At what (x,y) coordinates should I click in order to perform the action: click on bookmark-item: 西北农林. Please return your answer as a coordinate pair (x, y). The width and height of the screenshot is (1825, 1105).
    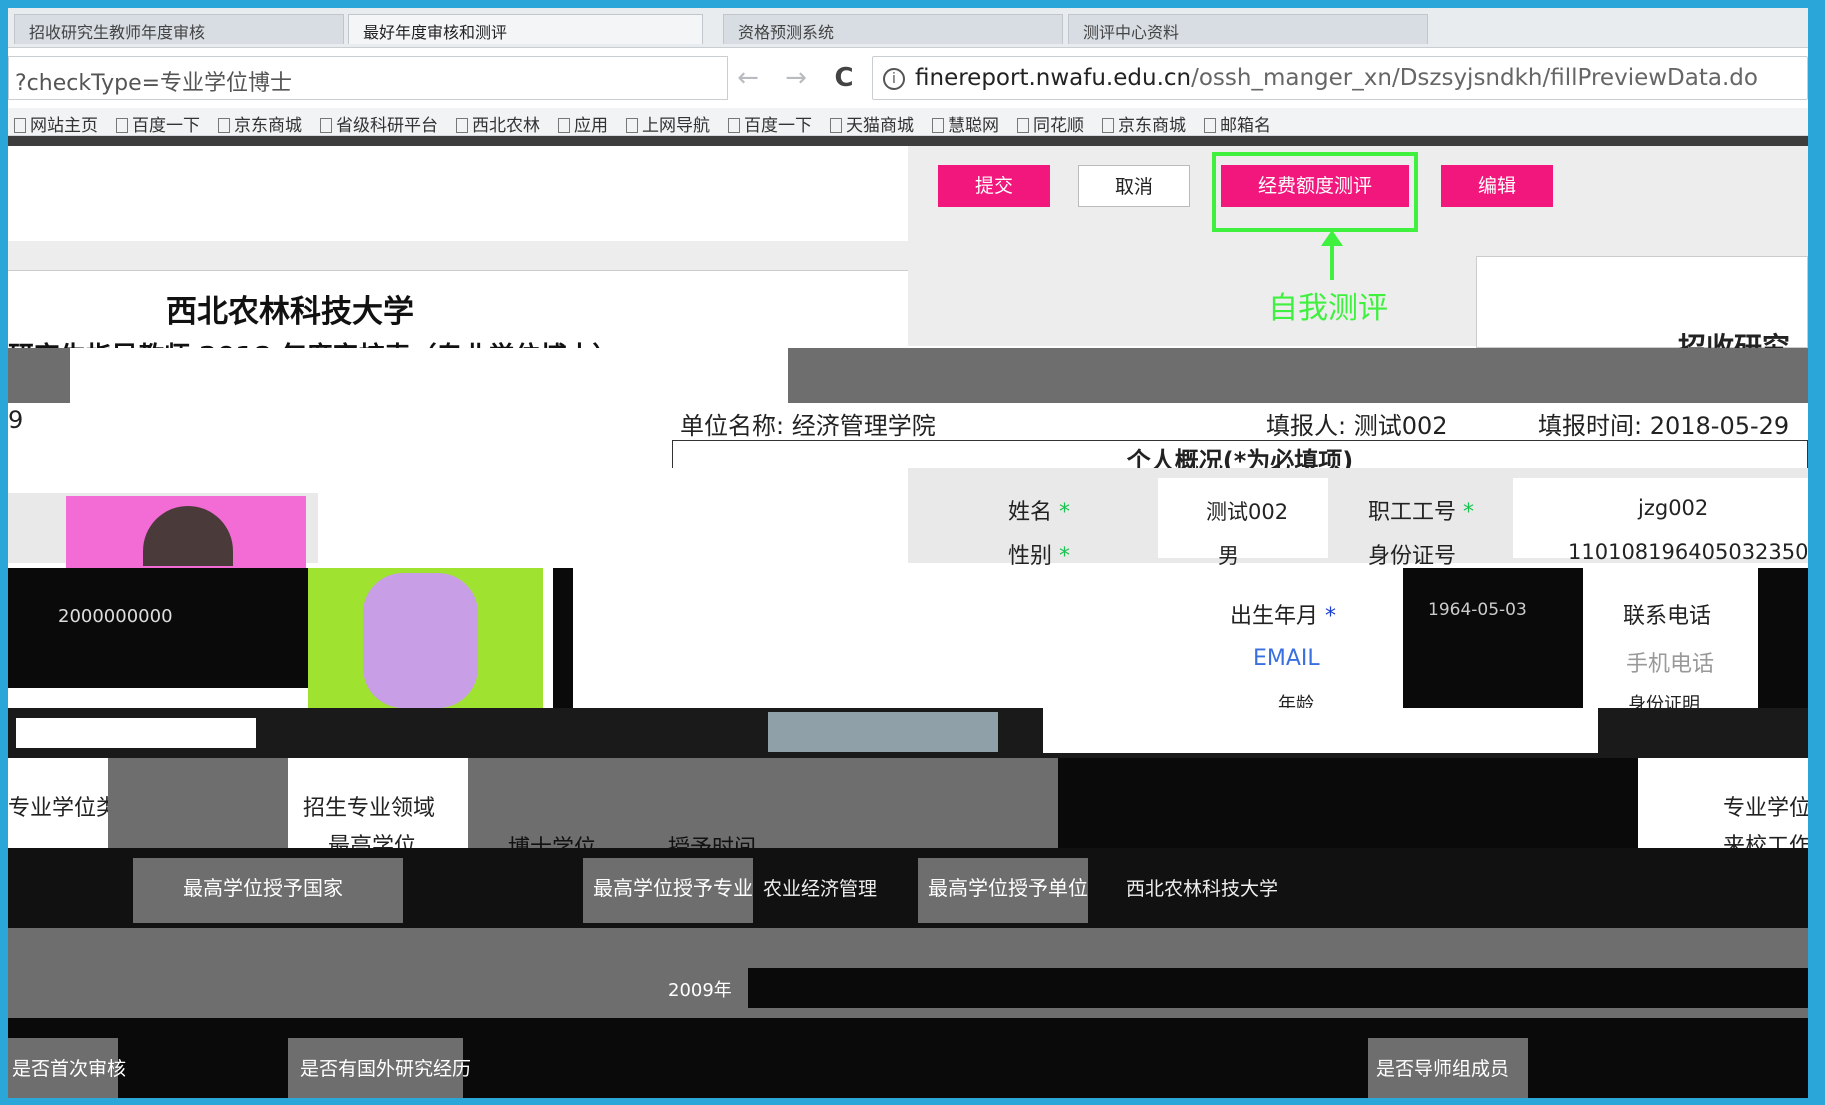
    Looking at the image, I should click on (498, 123).